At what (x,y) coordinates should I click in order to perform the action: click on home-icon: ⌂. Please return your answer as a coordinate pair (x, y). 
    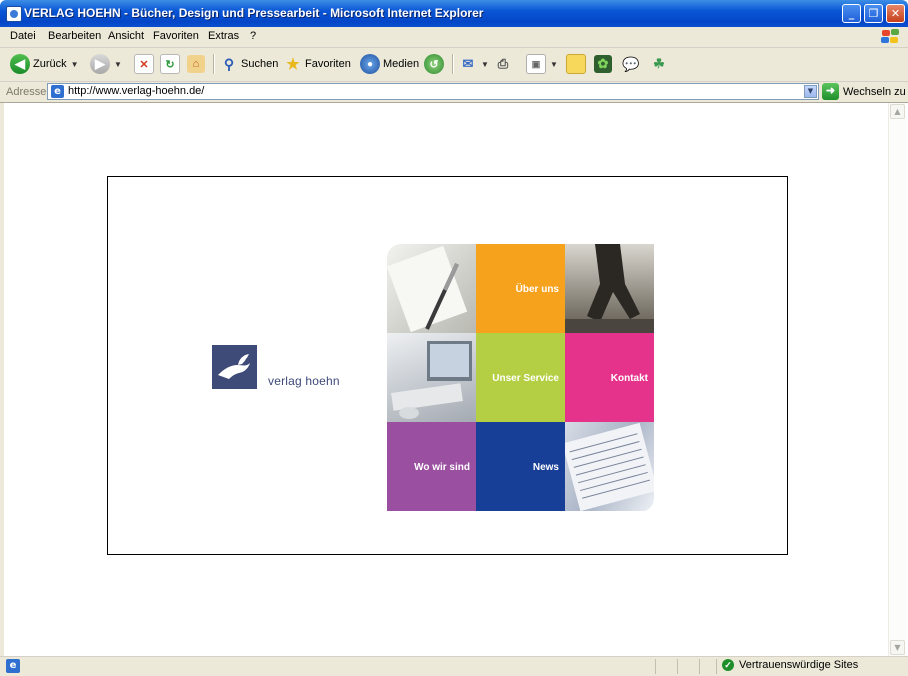
    Looking at the image, I should click on (196, 64).